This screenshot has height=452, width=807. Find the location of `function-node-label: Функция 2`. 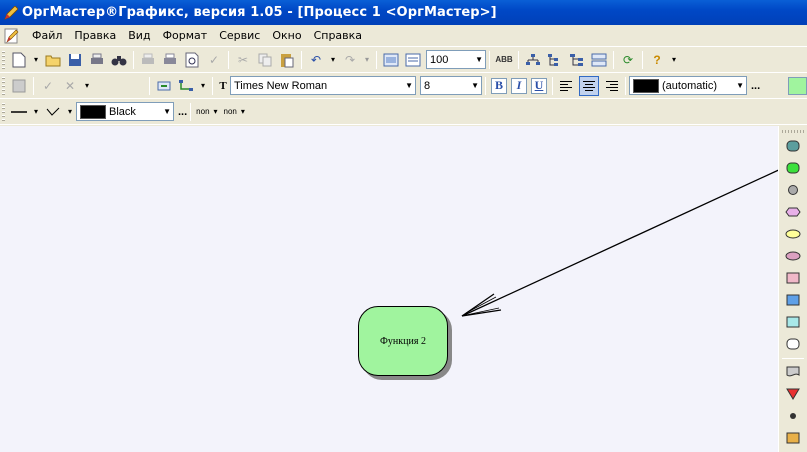

function-node-label: Функция 2 is located at coordinates (403, 341).